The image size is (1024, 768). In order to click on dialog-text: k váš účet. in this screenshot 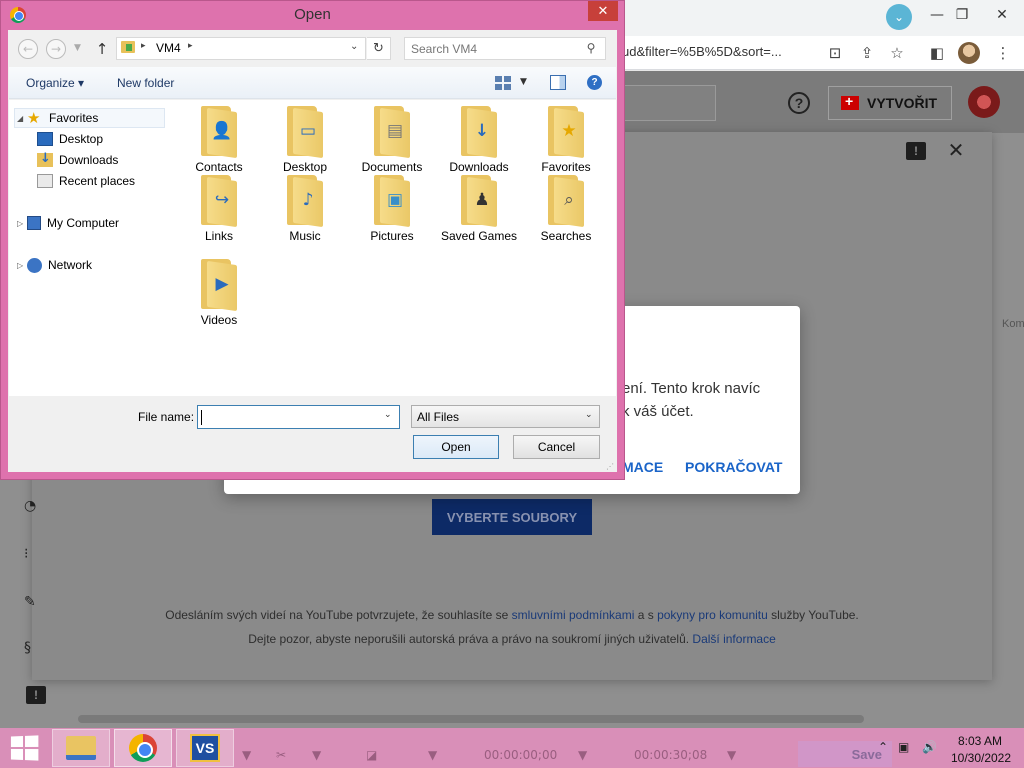, I will do `click(658, 411)`.